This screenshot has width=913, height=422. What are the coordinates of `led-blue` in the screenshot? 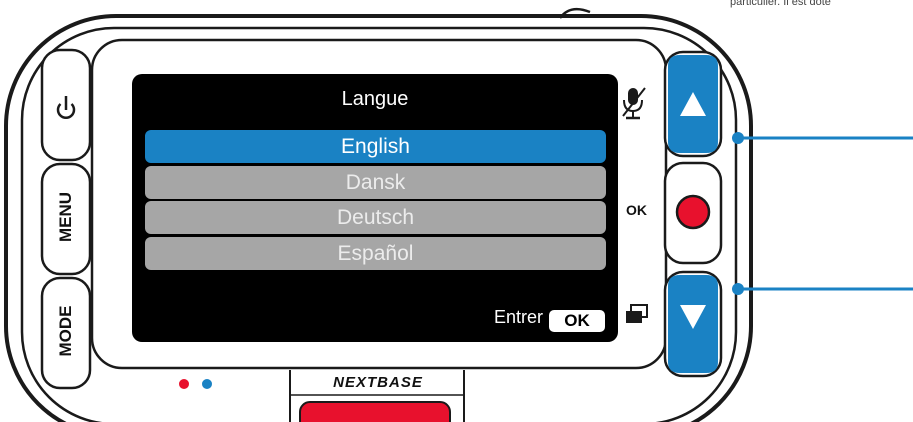 It's located at (207, 384).